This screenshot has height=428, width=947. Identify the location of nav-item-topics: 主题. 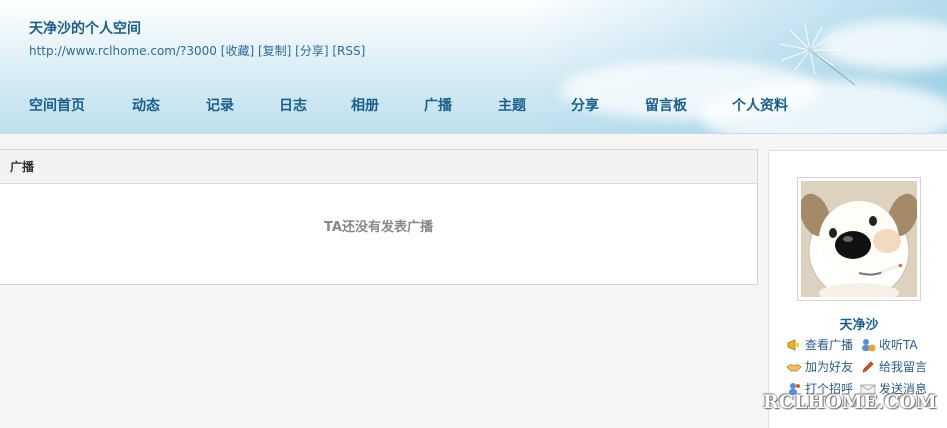
(512, 105).